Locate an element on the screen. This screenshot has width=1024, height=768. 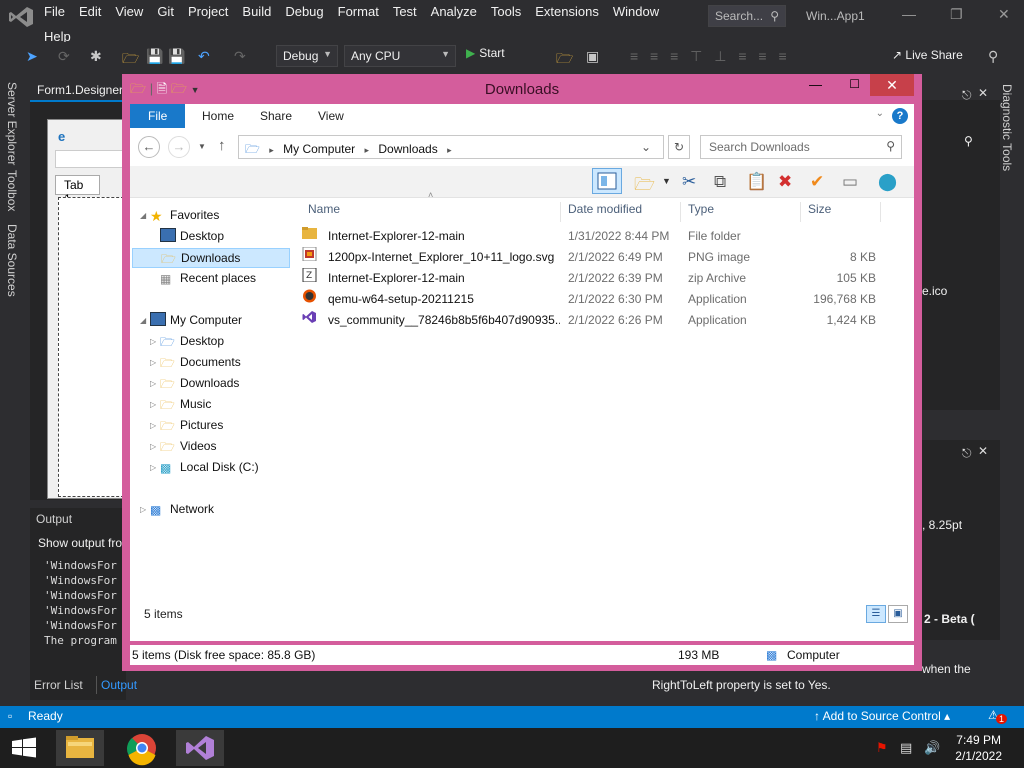
nav-pc-downloads: ▷ 🗁 Downloads is located at coordinates (209, 384).